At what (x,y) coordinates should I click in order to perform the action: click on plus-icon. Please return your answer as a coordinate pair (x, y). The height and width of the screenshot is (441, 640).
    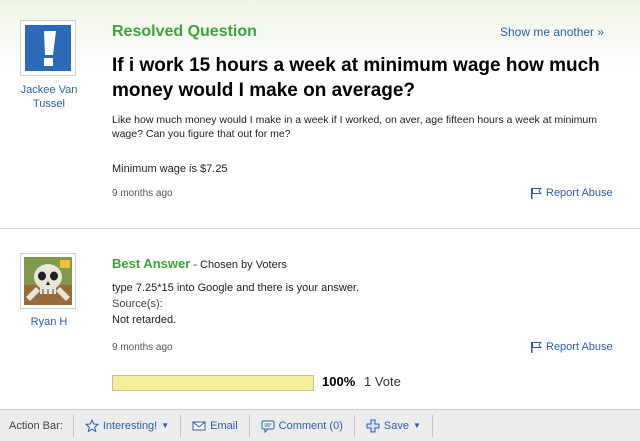
    Looking at the image, I should click on (373, 425).